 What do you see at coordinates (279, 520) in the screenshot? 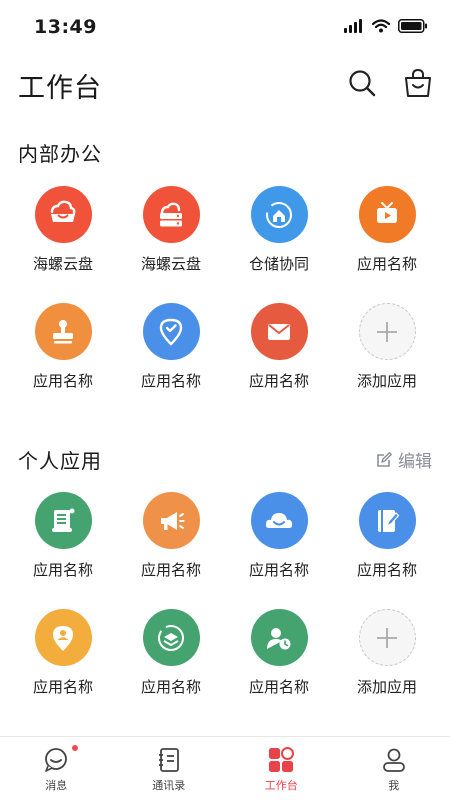
I see `smile-cloud-icon` at bounding box center [279, 520].